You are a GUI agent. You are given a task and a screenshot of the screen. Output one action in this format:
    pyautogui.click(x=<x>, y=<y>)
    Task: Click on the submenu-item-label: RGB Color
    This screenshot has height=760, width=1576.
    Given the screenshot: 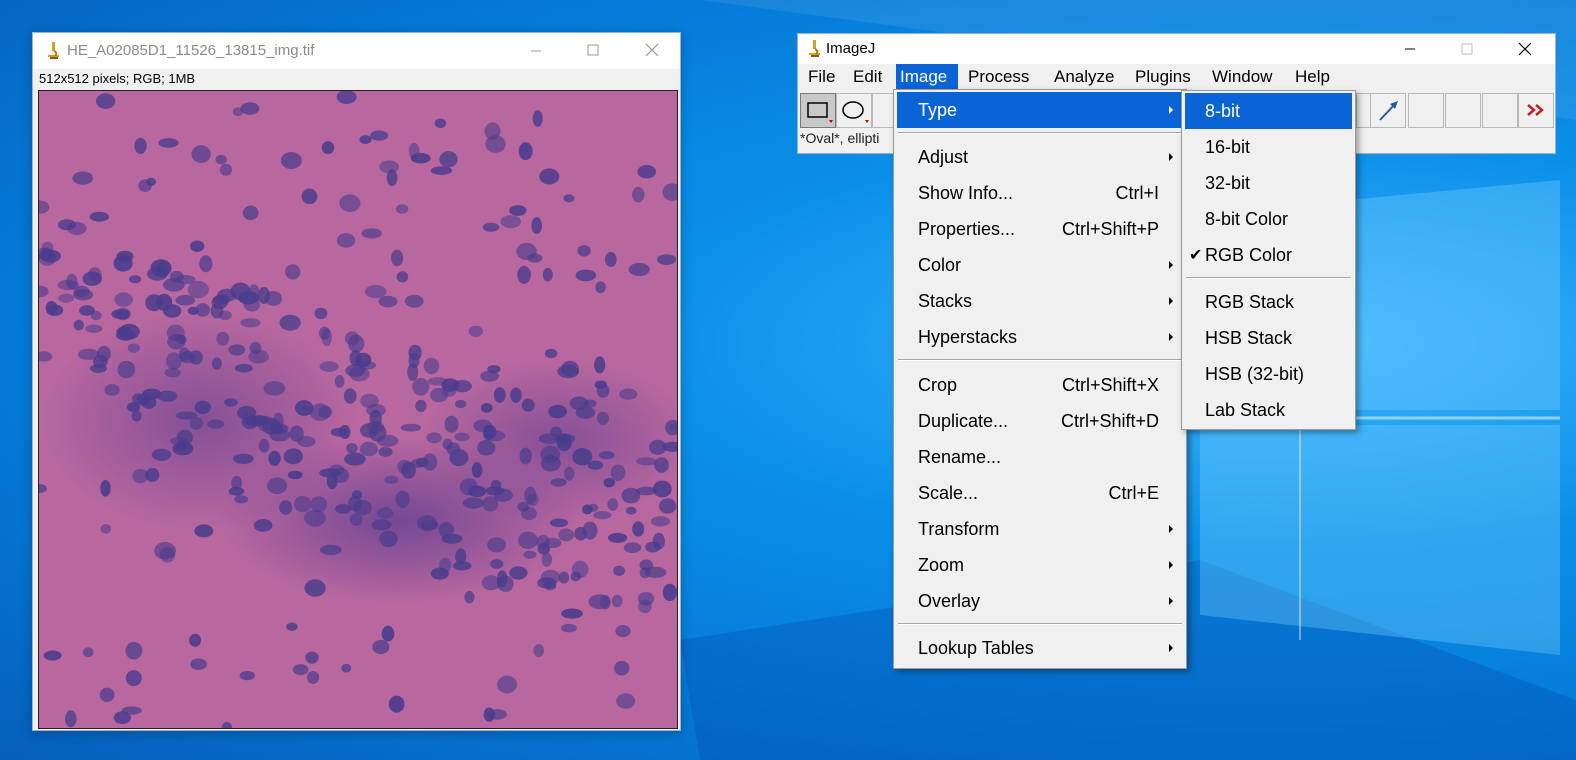 What is the action you would take?
    pyautogui.click(x=1249, y=255)
    